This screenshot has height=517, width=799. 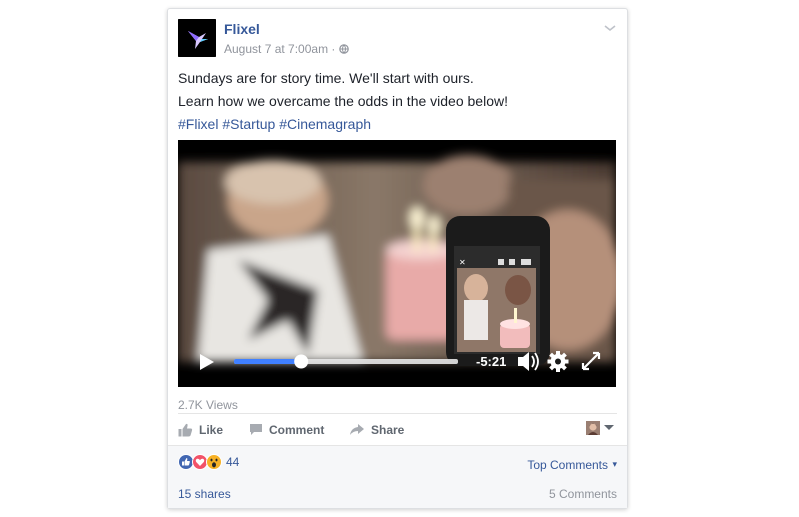 I want to click on action-bar: Like Comment Share, so click(x=397, y=429).